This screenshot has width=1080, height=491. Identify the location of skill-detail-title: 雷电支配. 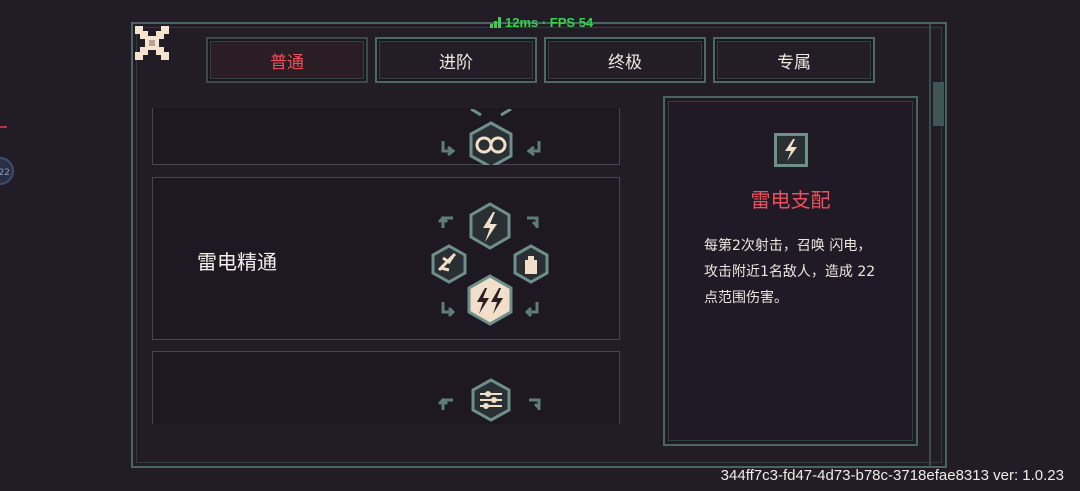
(790, 200).